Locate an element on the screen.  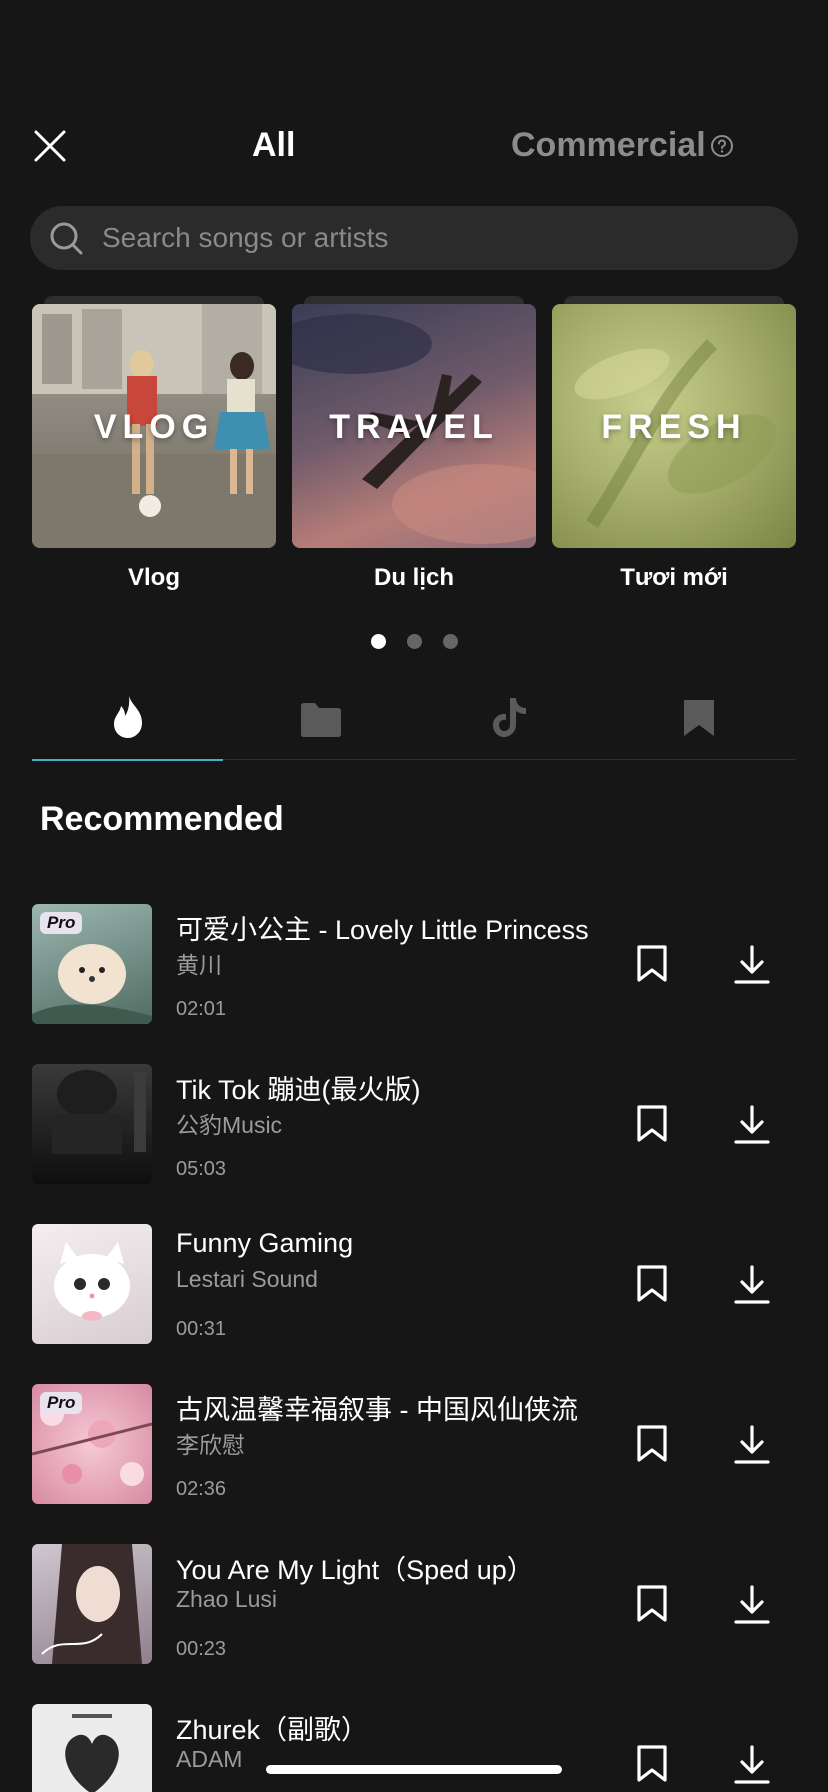
search-bar: Search songs or artists is located at coordinates (414, 238).